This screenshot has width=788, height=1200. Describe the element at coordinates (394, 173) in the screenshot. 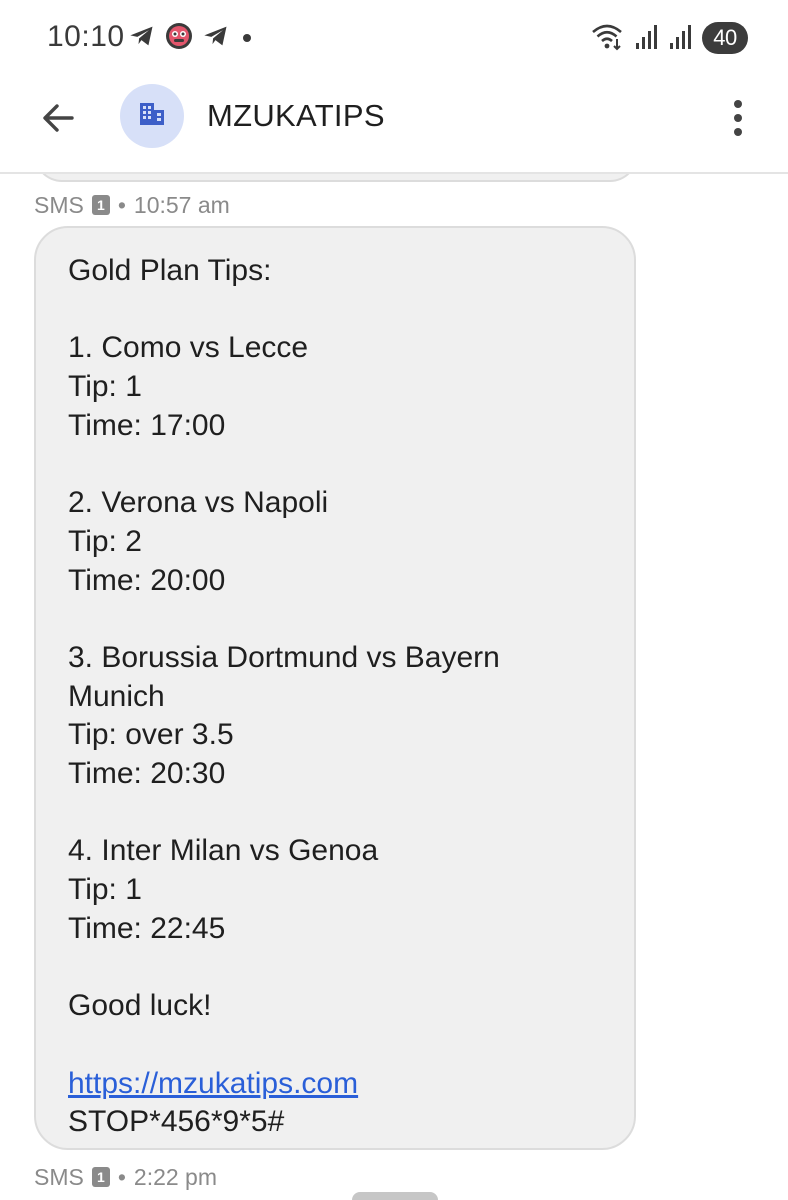

I see `header-divider` at that location.